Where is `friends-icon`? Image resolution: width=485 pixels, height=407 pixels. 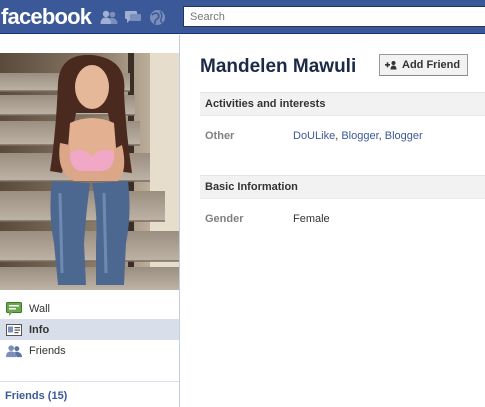
friends-icon is located at coordinates (14, 351).